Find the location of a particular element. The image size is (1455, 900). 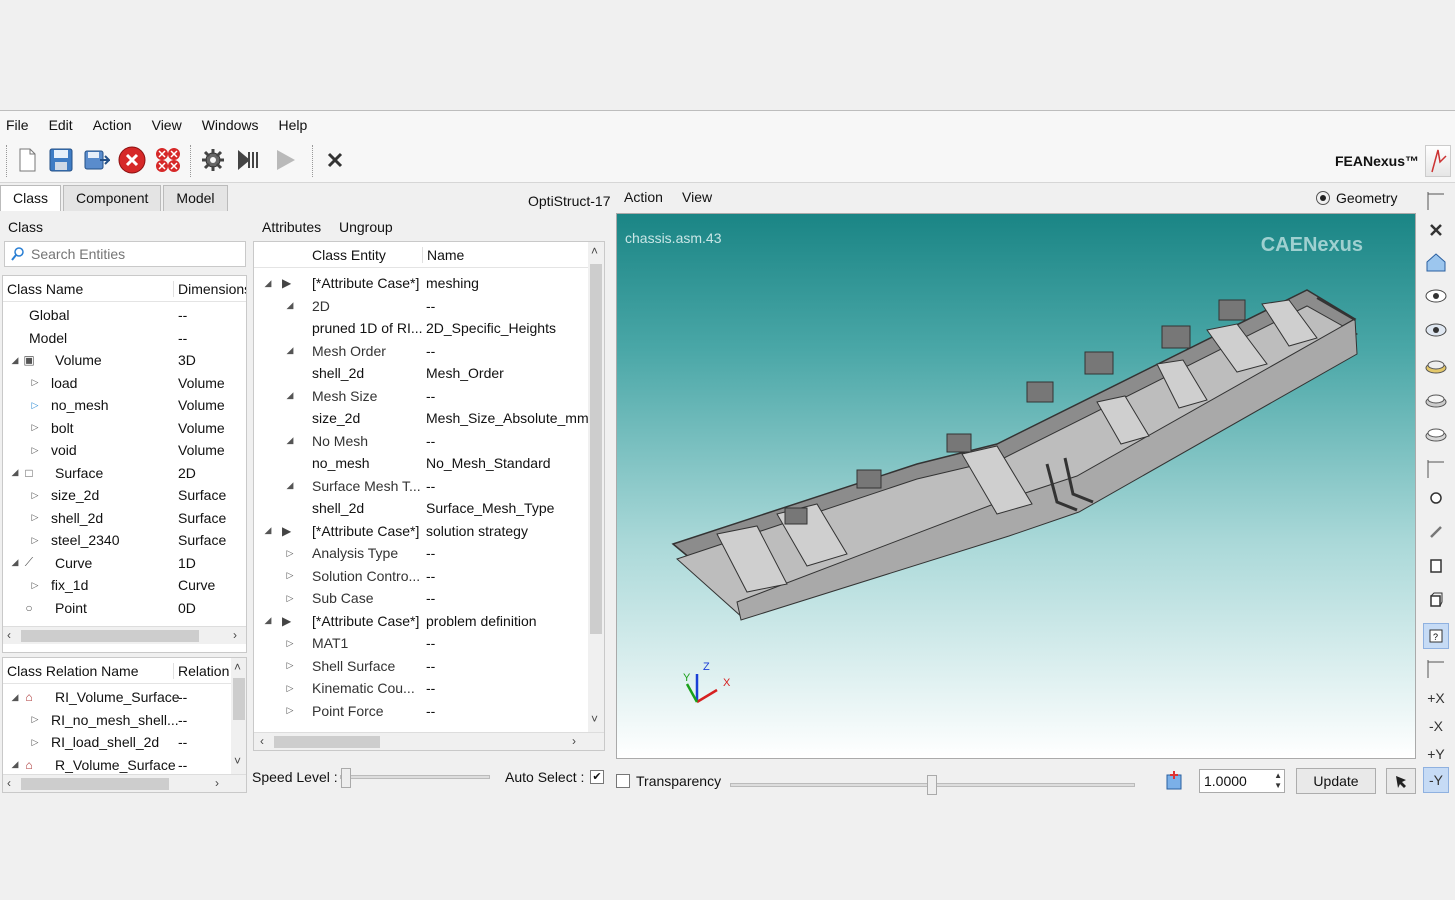

shaded-view-button is located at coordinates (1436, 366).